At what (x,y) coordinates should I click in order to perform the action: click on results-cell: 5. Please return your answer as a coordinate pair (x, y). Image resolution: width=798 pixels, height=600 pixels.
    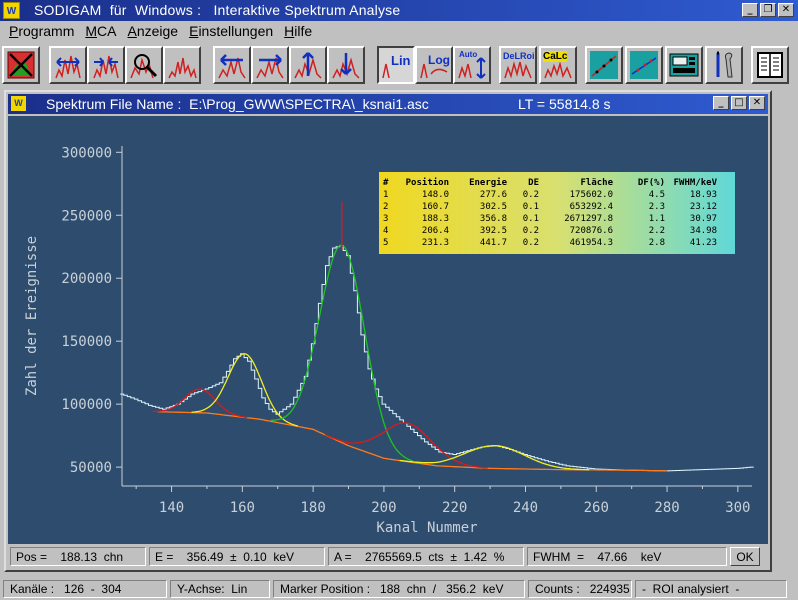
    Looking at the image, I should click on (386, 243).